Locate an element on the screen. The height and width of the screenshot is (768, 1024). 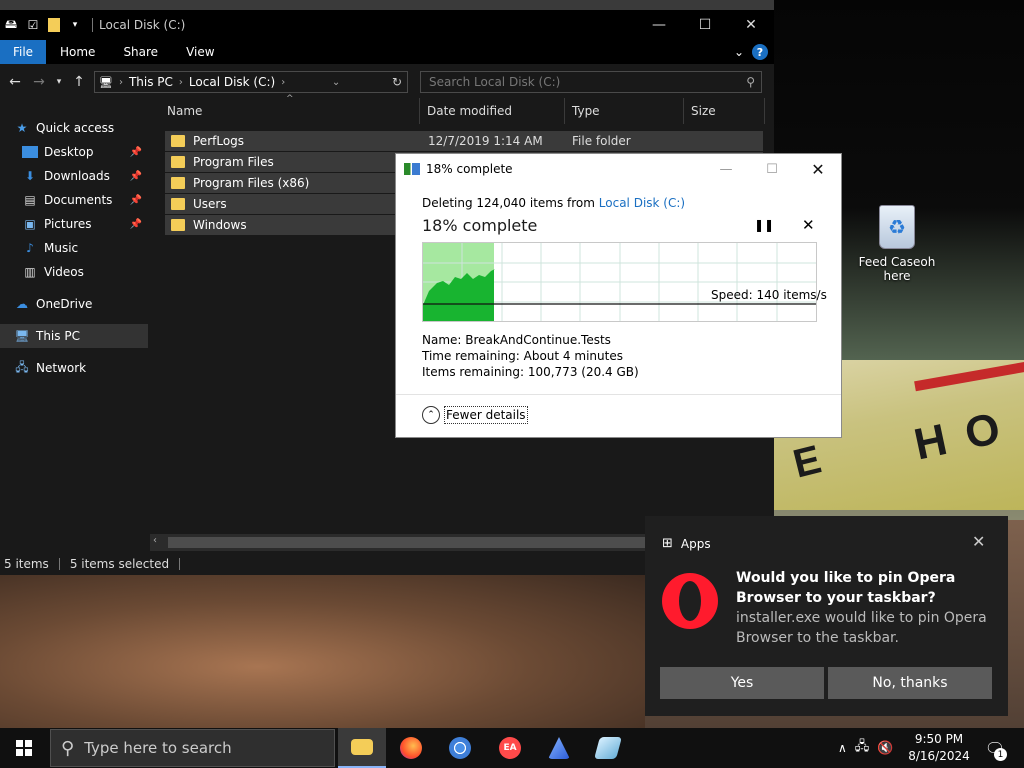
cancel-icon: ✕ is located at coordinates (808, 225).